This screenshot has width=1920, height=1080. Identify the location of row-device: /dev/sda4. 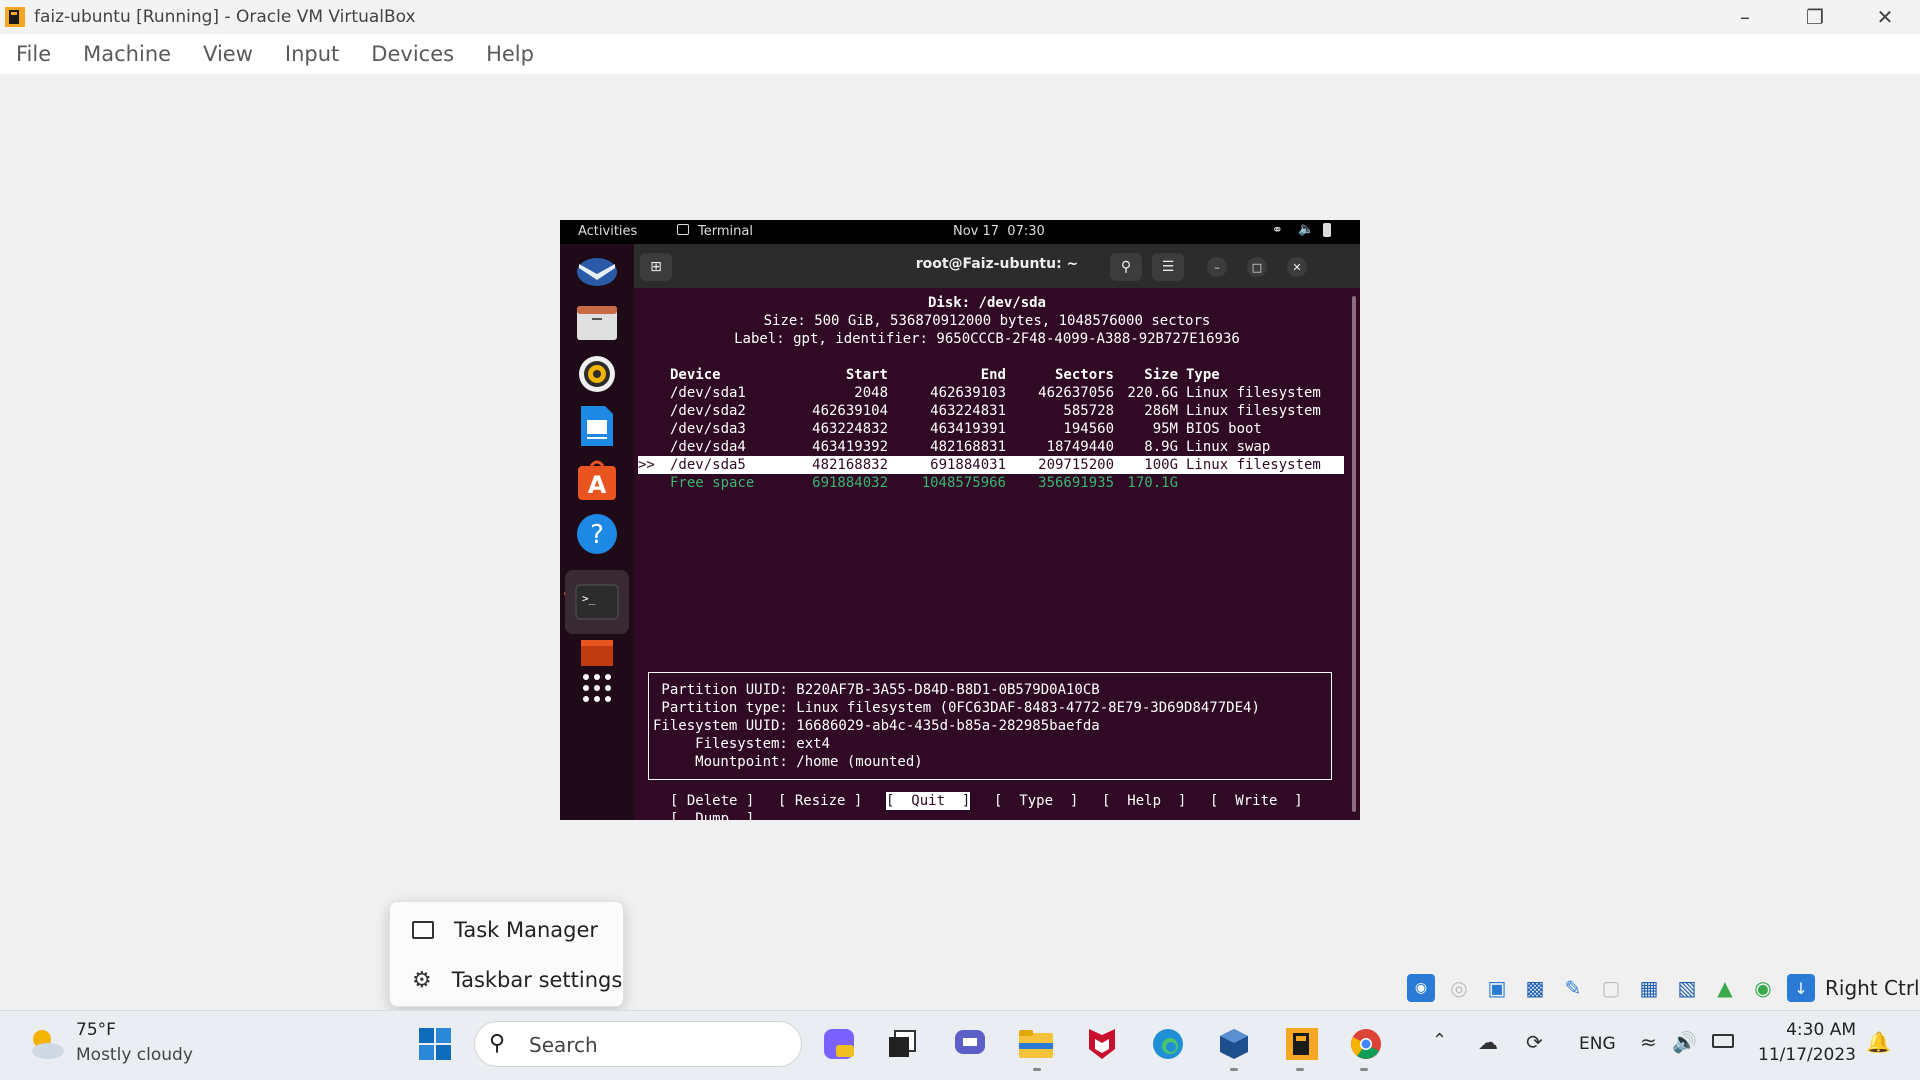
(708, 447).